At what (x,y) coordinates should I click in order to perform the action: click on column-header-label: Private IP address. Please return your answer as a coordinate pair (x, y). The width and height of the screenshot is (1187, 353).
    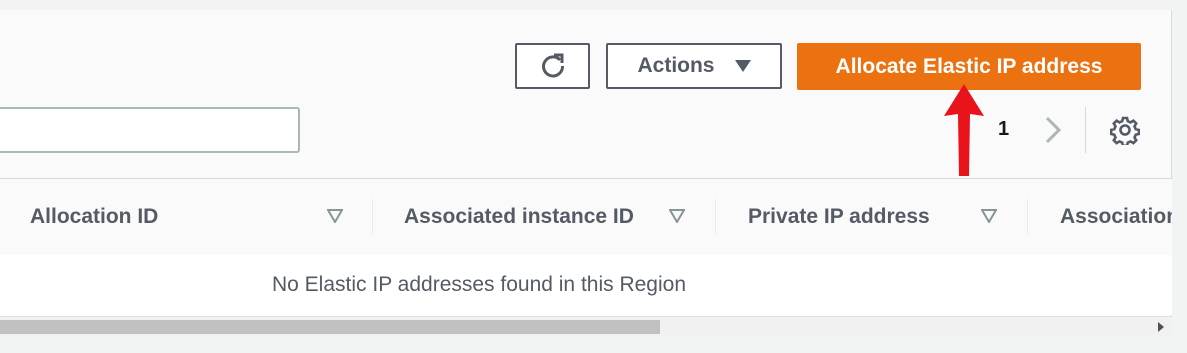
    Looking at the image, I should click on (839, 216).